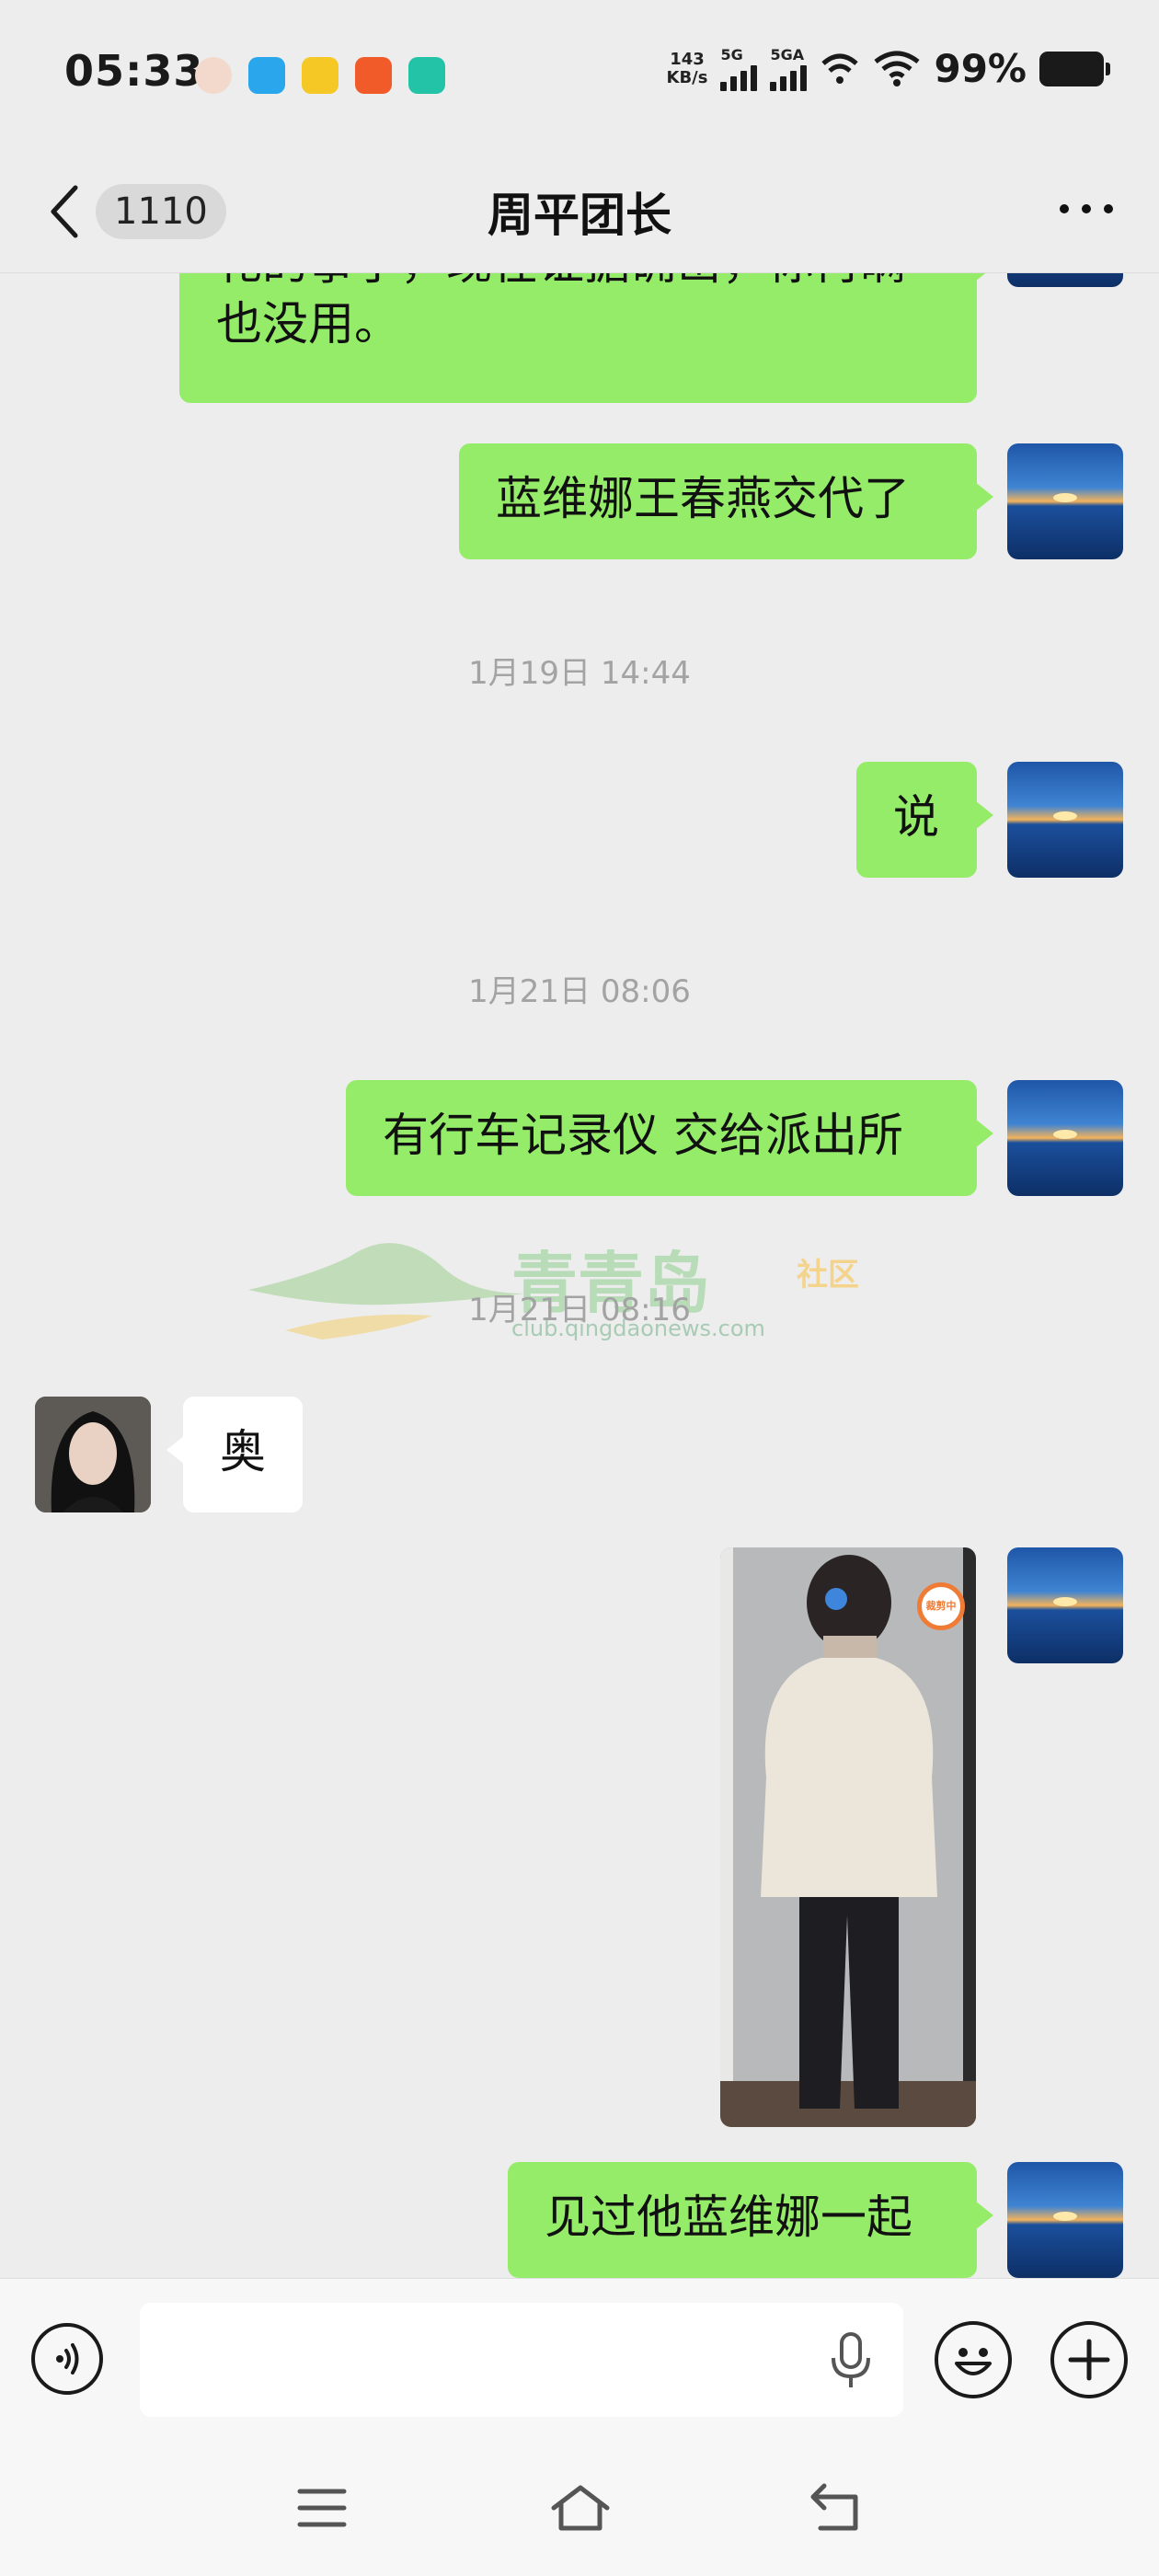 This screenshot has height=2576, width=1159. What do you see at coordinates (941, 1606) in the screenshot?
I see `image-badge: 裁剪中` at bounding box center [941, 1606].